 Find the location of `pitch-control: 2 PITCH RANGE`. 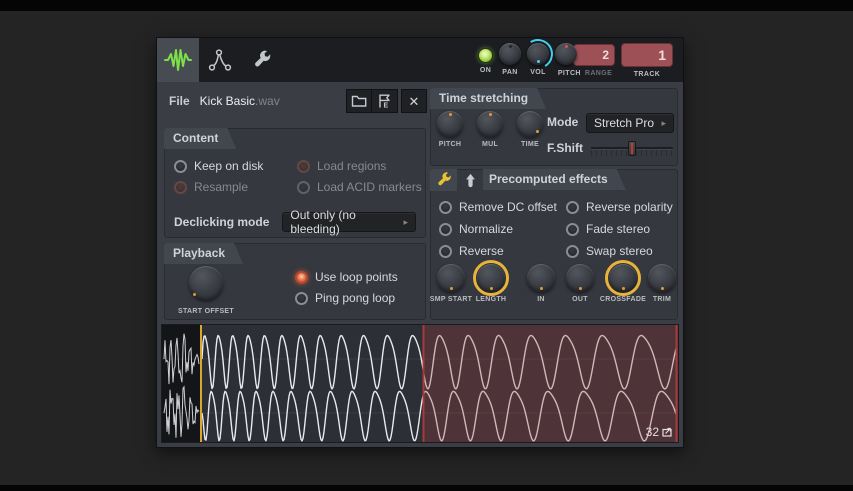

pitch-control: 2 PITCH RANGE is located at coordinates (585, 60).